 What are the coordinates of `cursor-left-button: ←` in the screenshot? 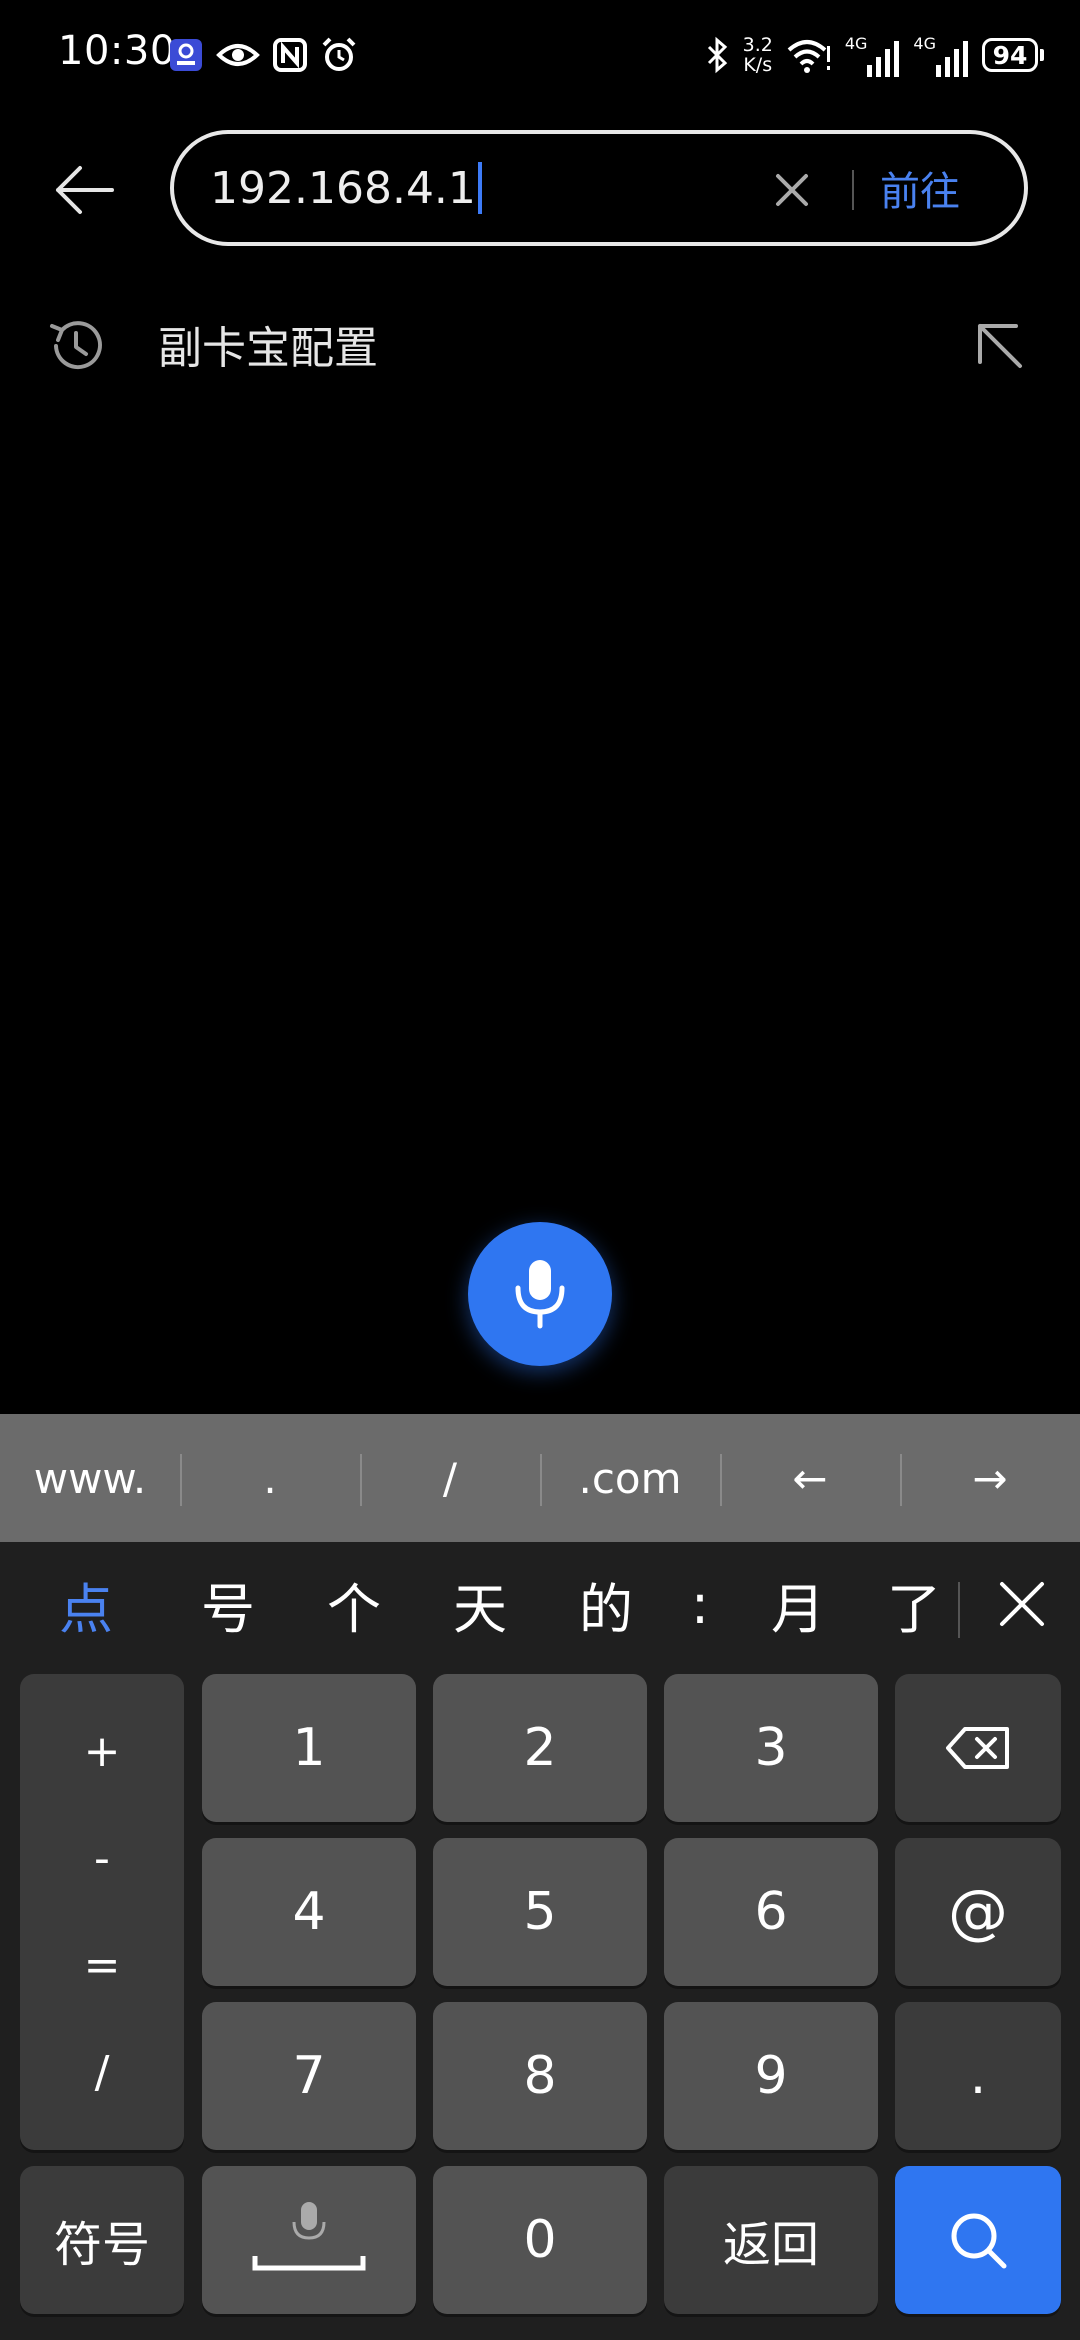 It's located at (810, 1478).